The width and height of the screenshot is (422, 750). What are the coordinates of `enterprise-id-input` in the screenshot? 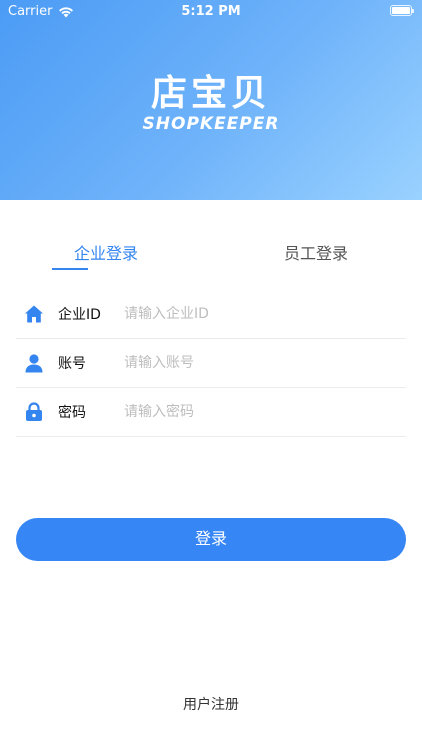 It's located at (265, 314).